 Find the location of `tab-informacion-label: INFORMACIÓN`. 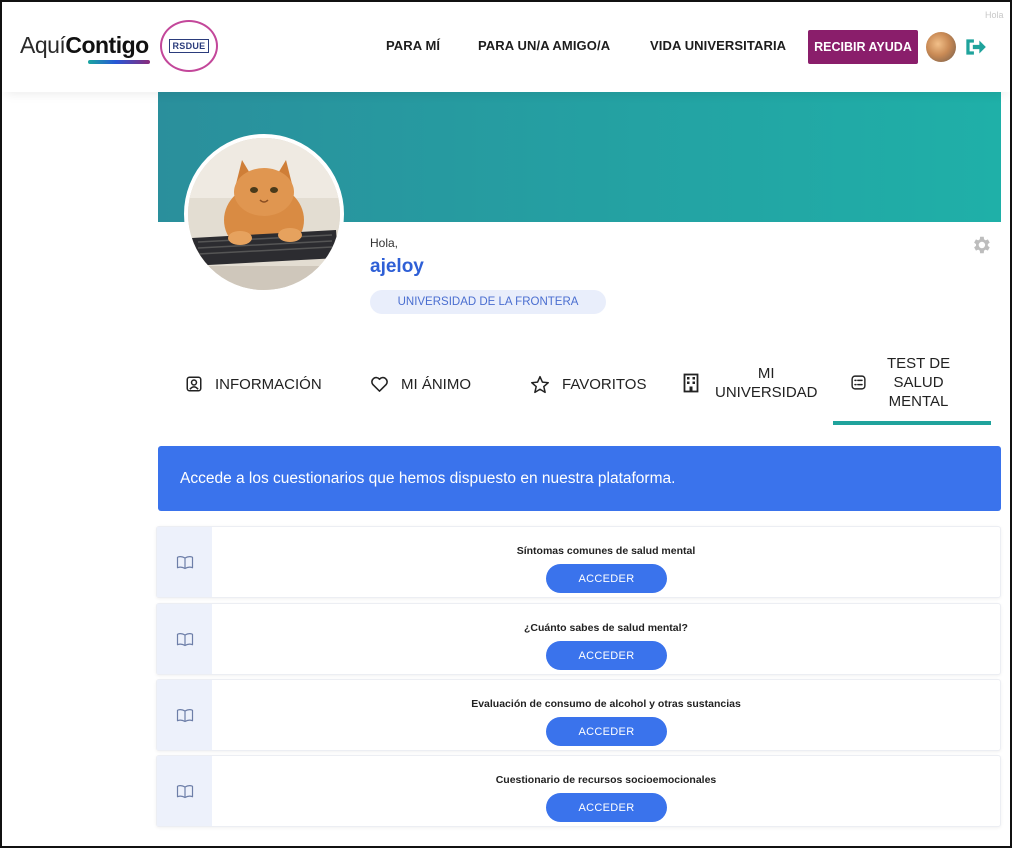

tab-informacion-label: INFORMACIÓN is located at coordinates (268, 384).